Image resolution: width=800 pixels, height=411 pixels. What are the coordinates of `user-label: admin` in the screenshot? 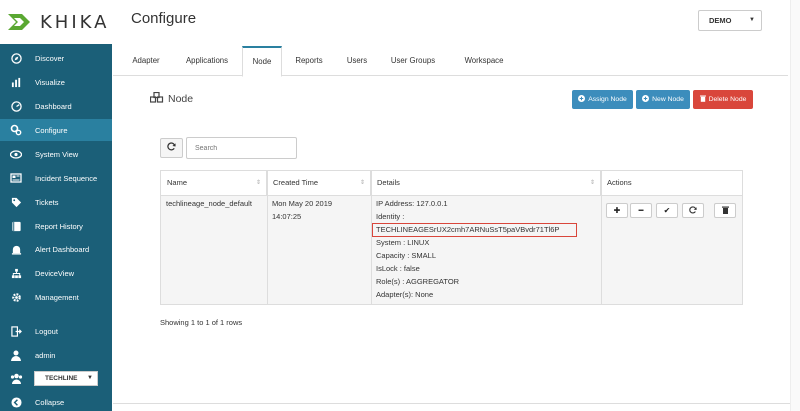 It's located at (45, 355).